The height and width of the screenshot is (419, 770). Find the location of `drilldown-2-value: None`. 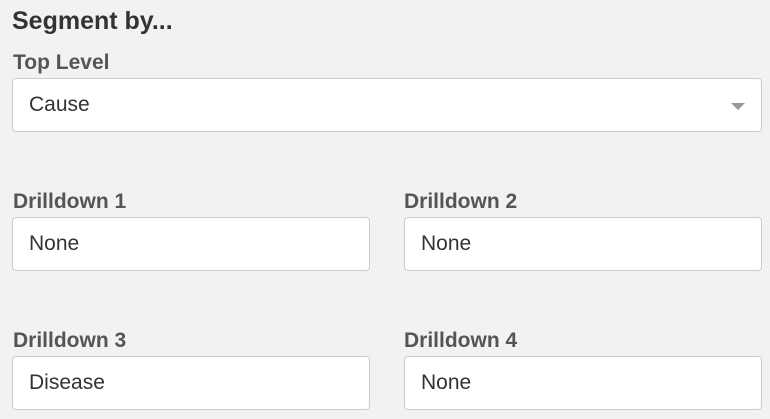

drilldown-2-value: None is located at coordinates (446, 243).